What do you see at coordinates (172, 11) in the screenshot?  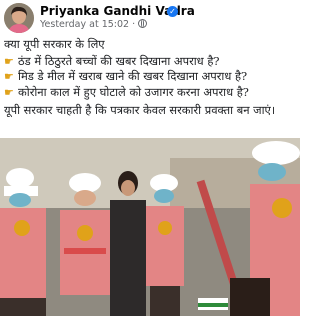 I see `verified-badge-icon: ✓` at bounding box center [172, 11].